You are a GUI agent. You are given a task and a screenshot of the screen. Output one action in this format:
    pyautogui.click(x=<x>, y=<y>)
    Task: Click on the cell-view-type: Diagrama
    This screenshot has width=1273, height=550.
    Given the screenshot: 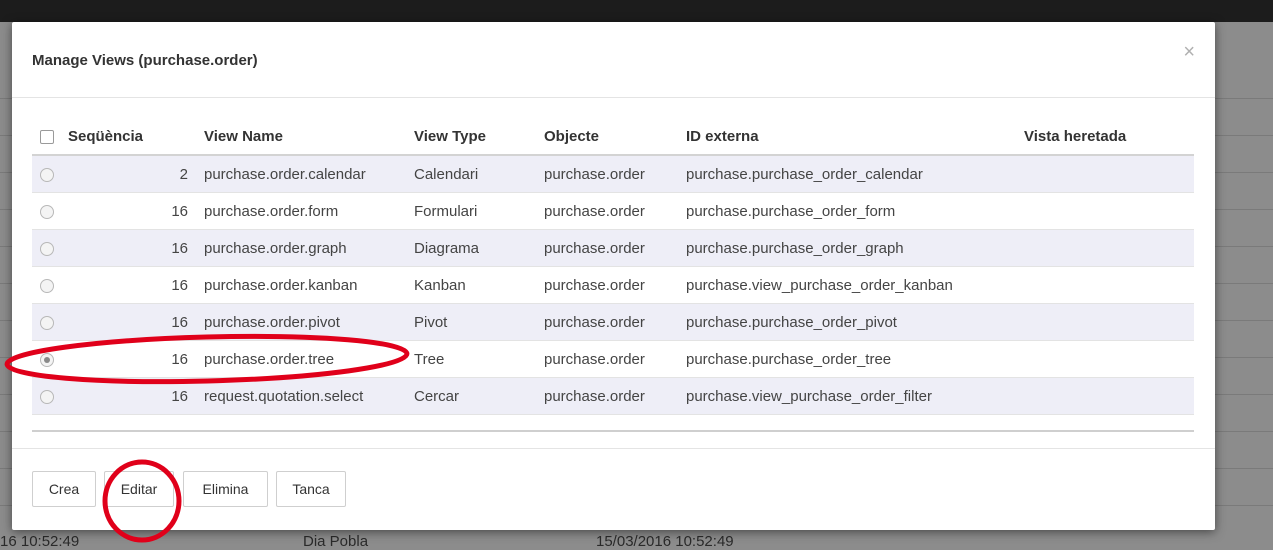 What is the action you would take?
    pyautogui.click(x=471, y=248)
    